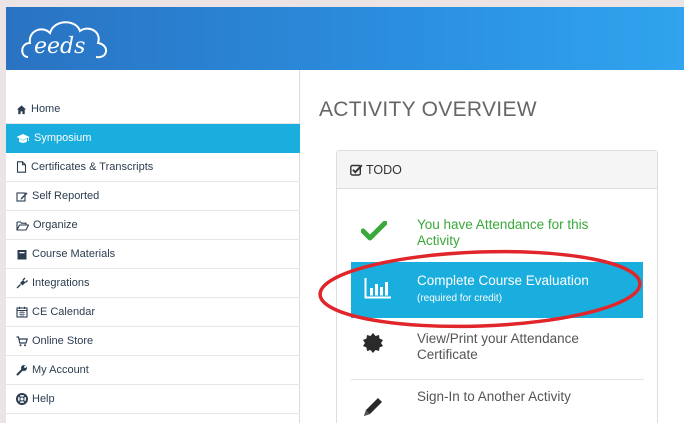  What do you see at coordinates (153, 283) in the screenshot?
I see `sidebar-item-integrations: Integrations` at bounding box center [153, 283].